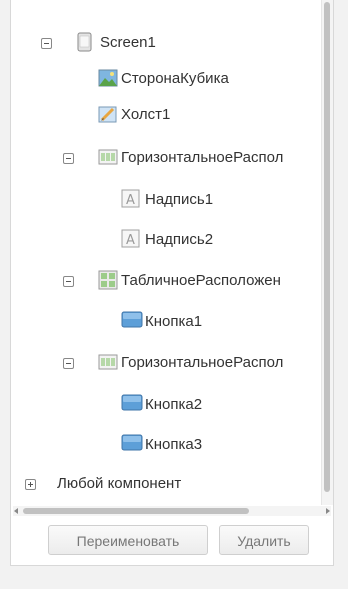 The image size is (348, 589). I want to click on screen-icon, so click(85, 42).